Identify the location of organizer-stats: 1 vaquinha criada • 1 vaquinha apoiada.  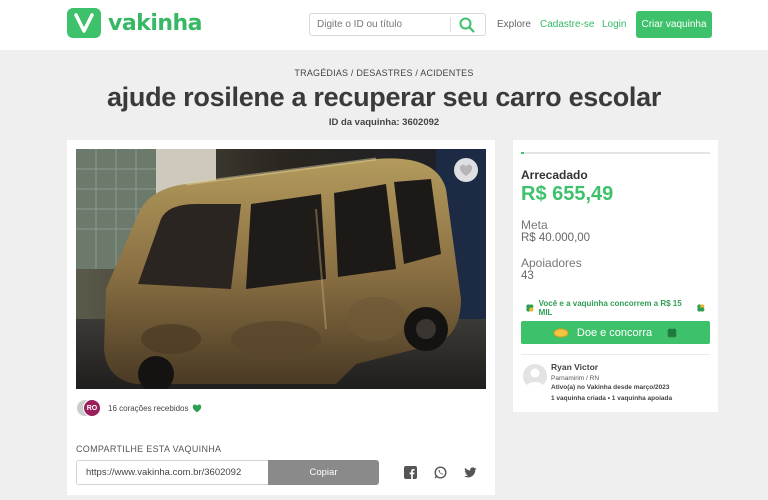
(612, 398).